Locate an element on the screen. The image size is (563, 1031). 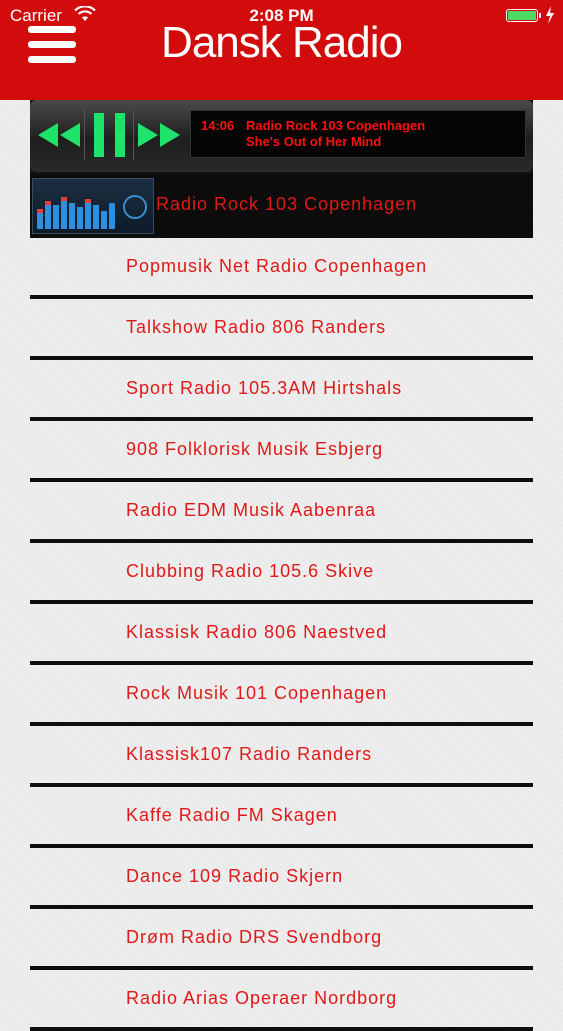
display-time: 14:06 is located at coordinates (218, 125).